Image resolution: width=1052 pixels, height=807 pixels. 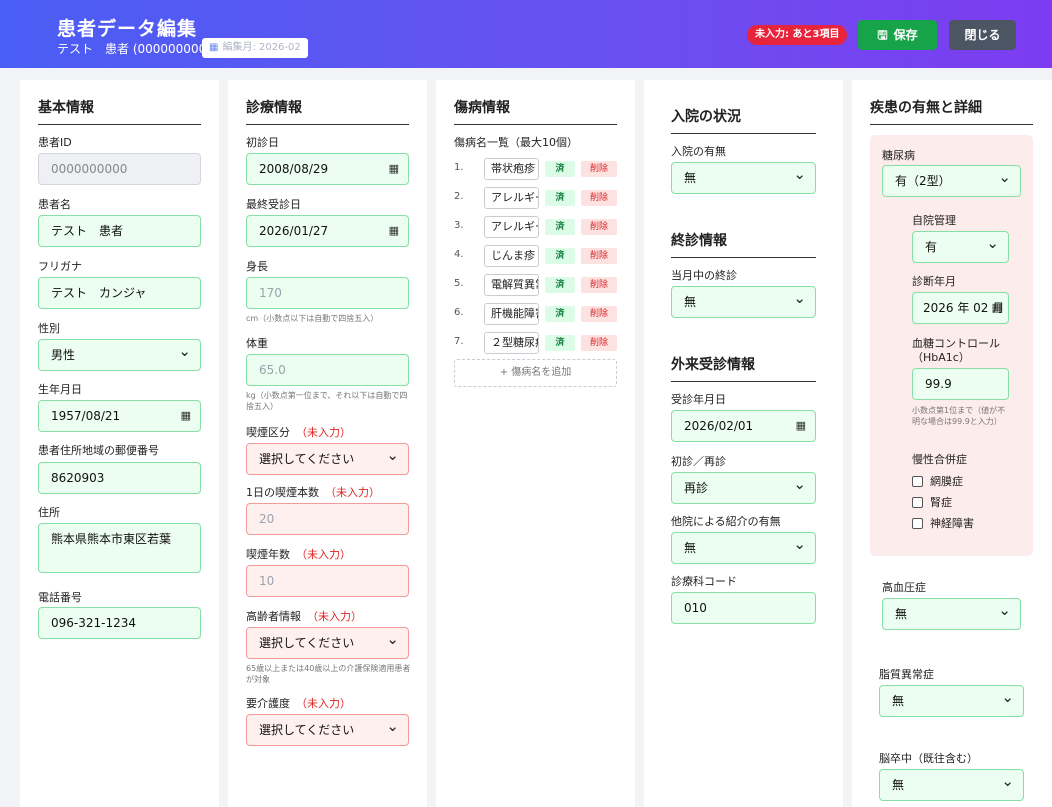 I want to click on weight-hint: kg（小数点第一位まで、それ以下は自動で四捨五入）, so click(x=327, y=401).